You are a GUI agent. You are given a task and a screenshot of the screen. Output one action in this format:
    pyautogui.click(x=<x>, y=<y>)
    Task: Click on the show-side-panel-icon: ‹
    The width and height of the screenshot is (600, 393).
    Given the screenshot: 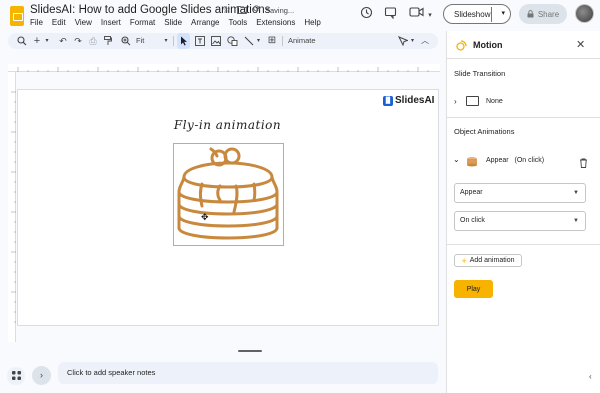 What is the action you would take?
    pyautogui.click(x=594, y=379)
    